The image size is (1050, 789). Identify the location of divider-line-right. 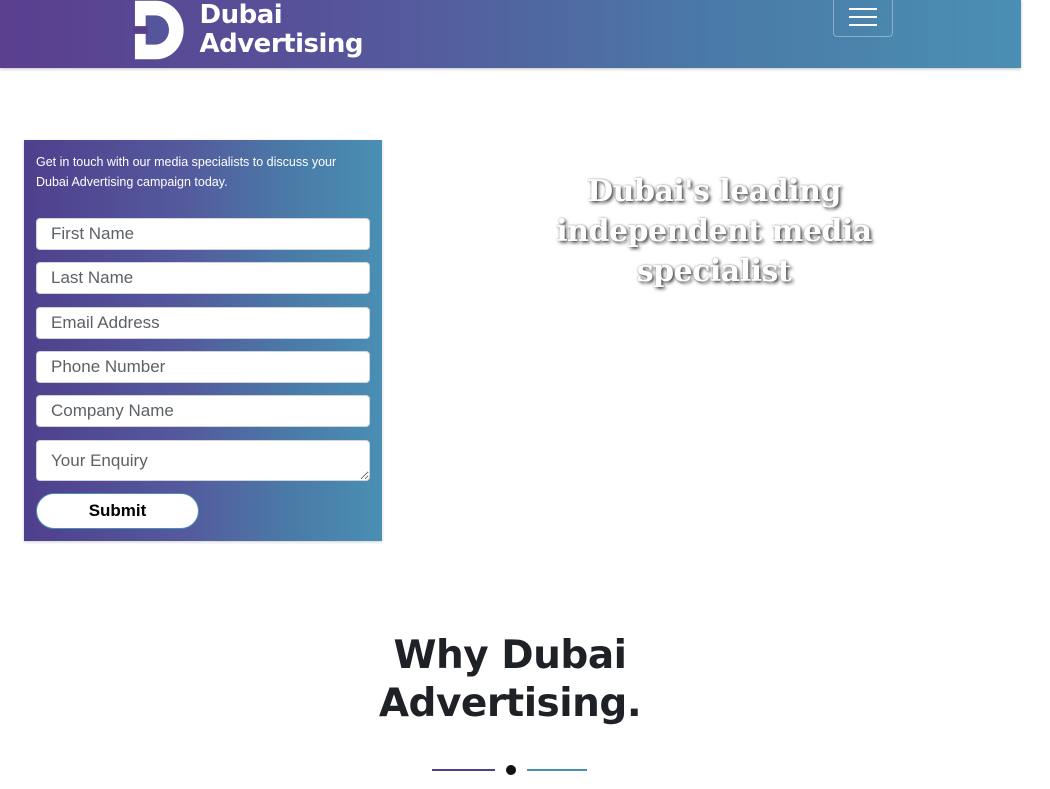
(557, 770).